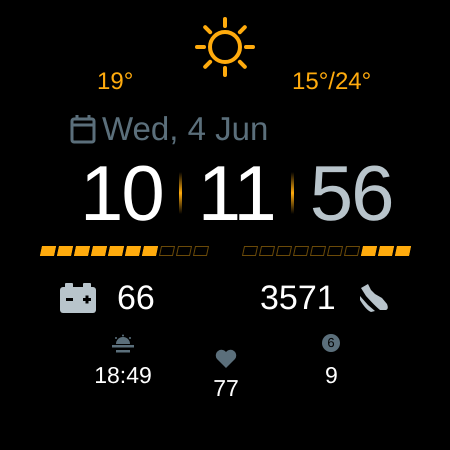  I want to click on sun-icon, so click(225, 47).